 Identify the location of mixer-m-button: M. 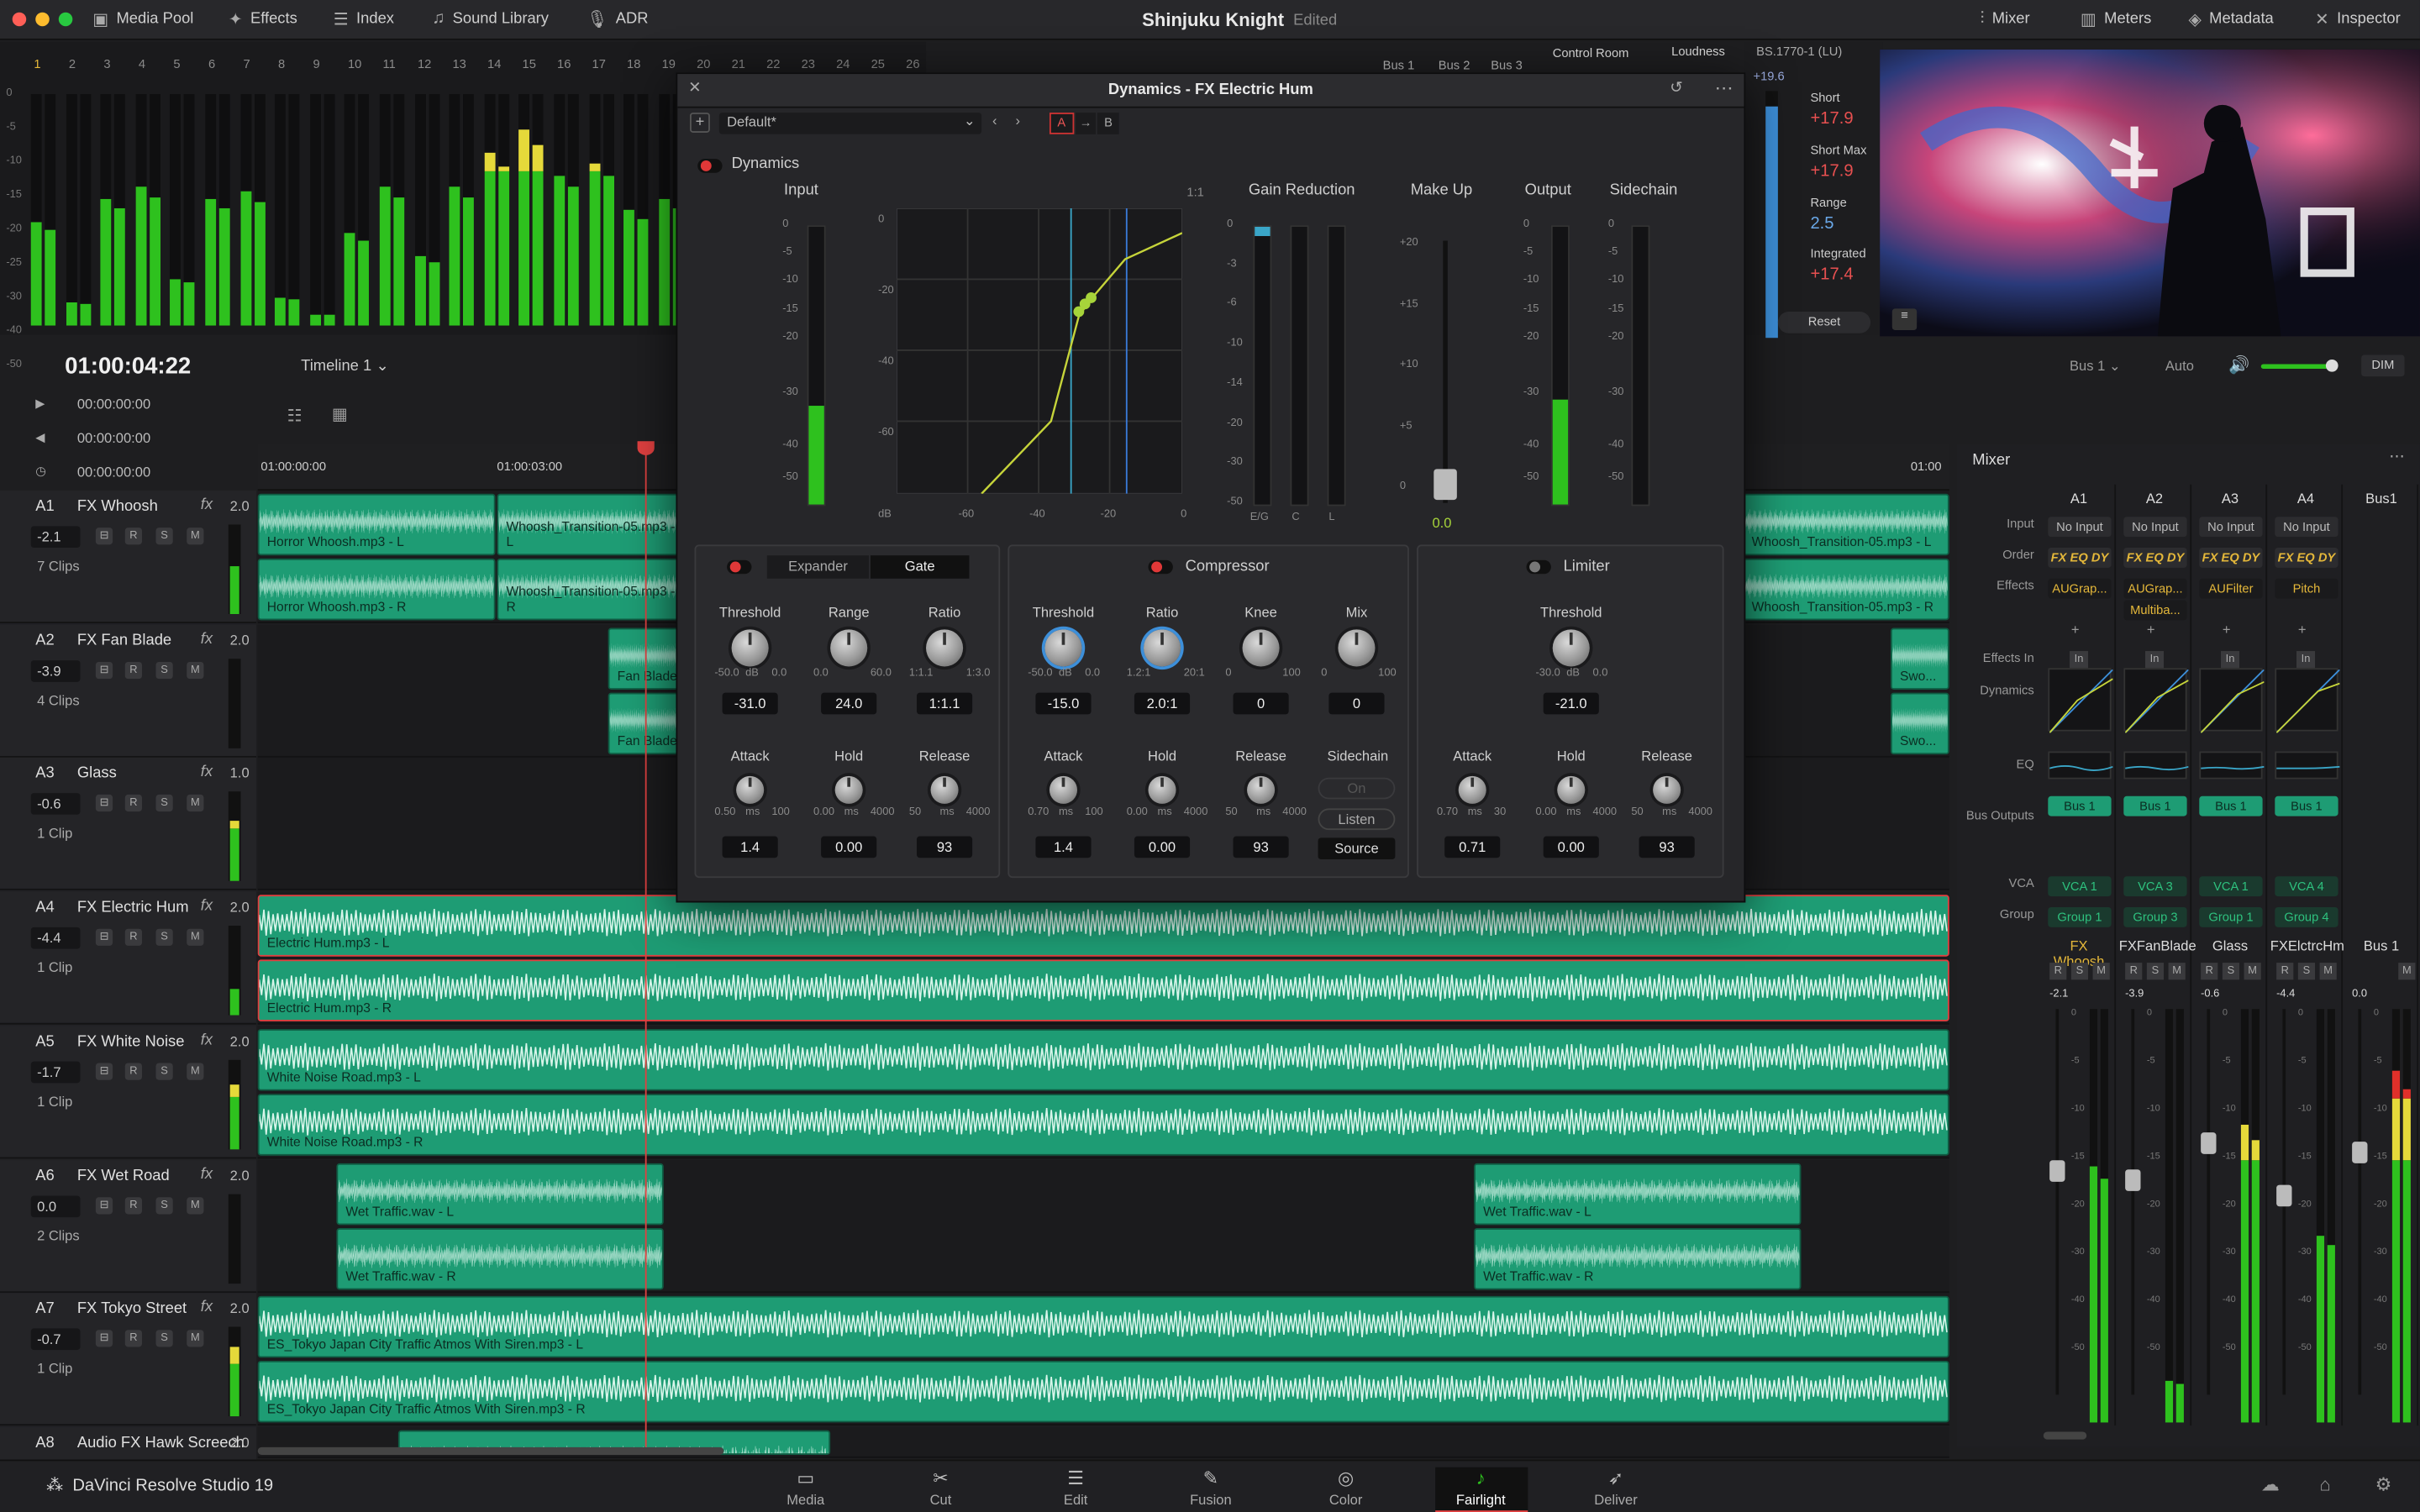
(2101, 971).